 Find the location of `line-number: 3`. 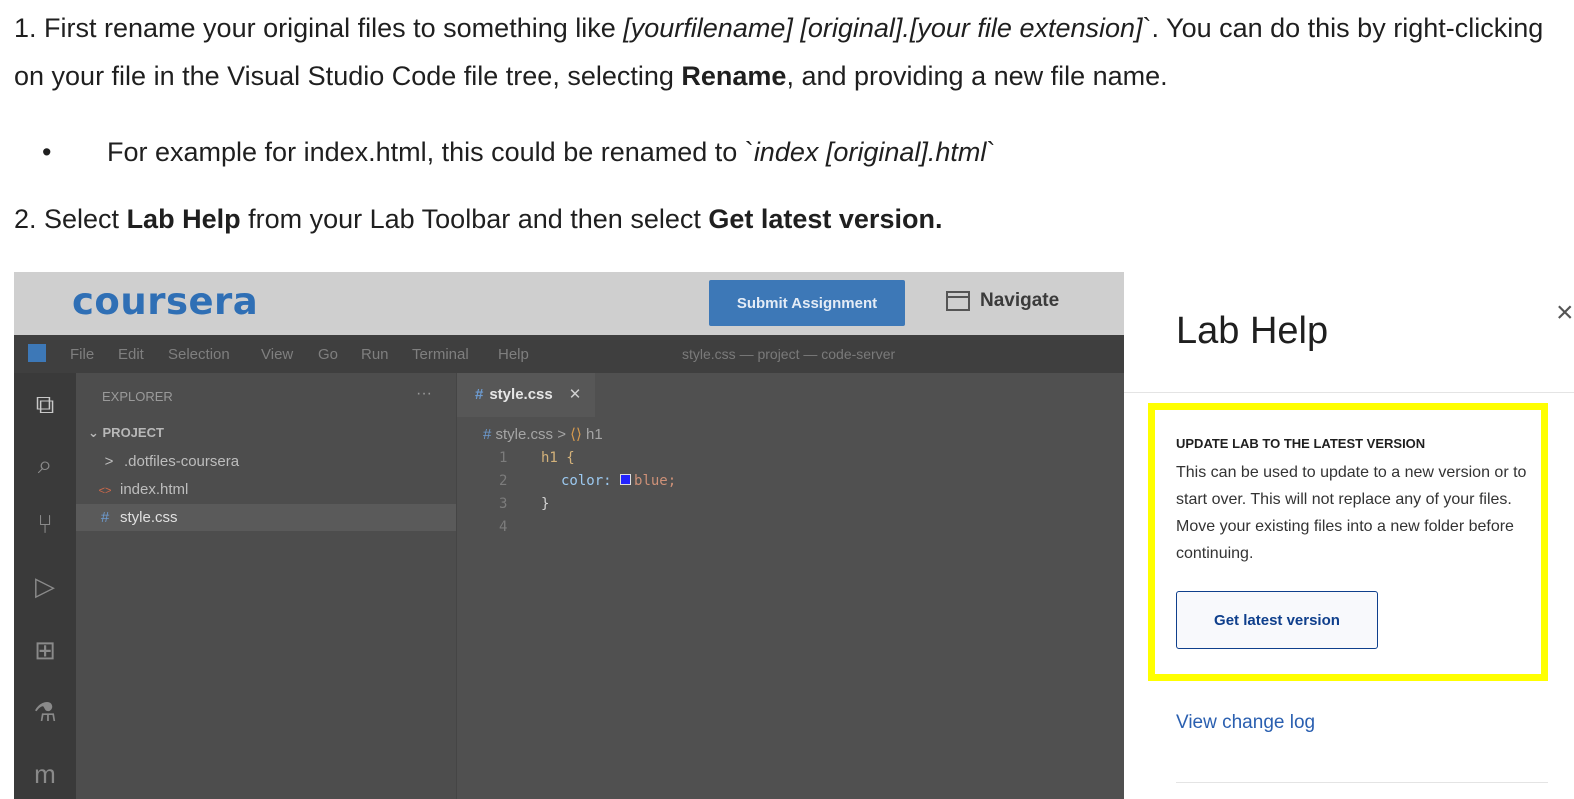

line-number: 3 is located at coordinates (503, 504).